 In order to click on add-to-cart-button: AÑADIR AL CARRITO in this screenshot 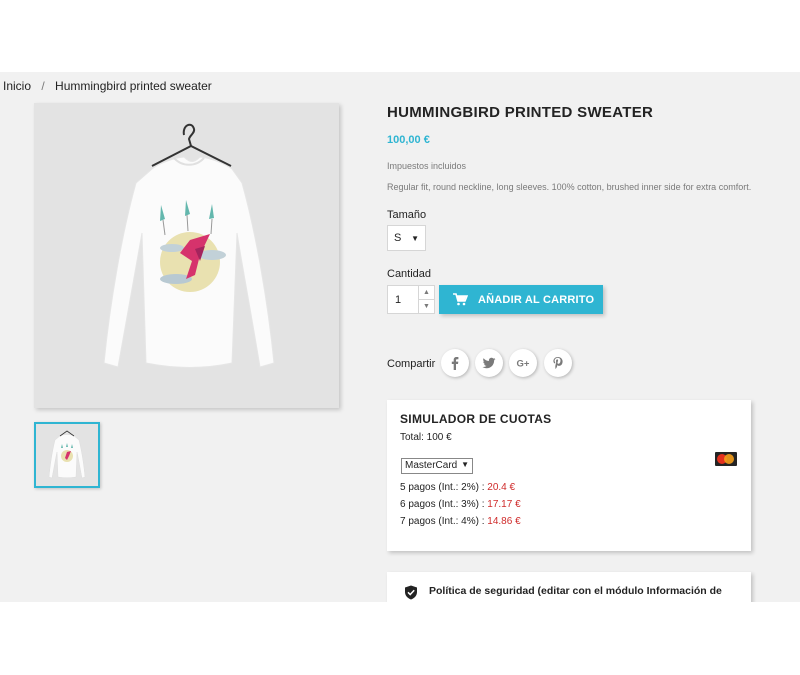, I will do `click(521, 299)`.